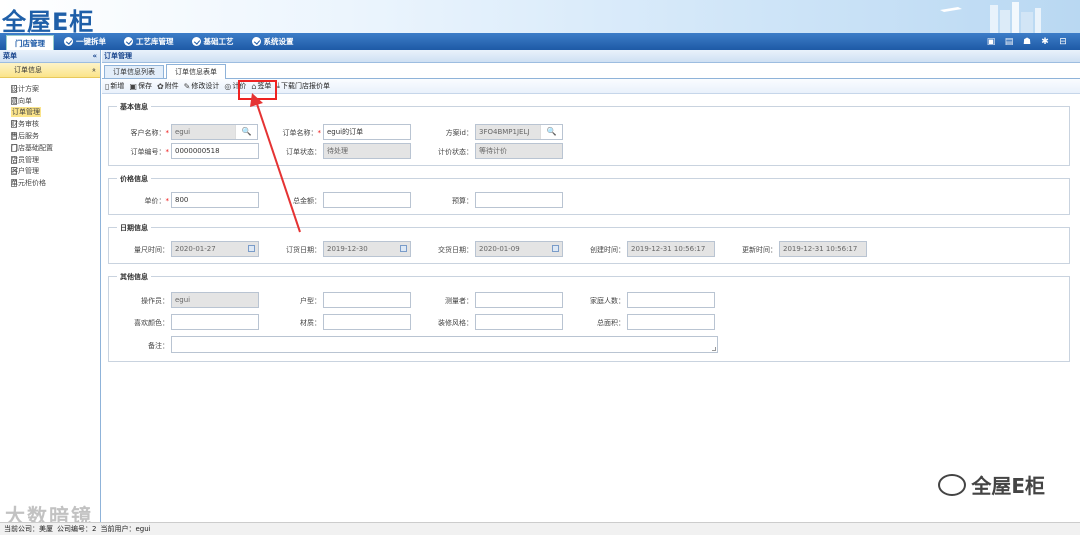  Describe the element at coordinates (114, 86) in the screenshot. I see `new-button: ▯ 新增` at that location.